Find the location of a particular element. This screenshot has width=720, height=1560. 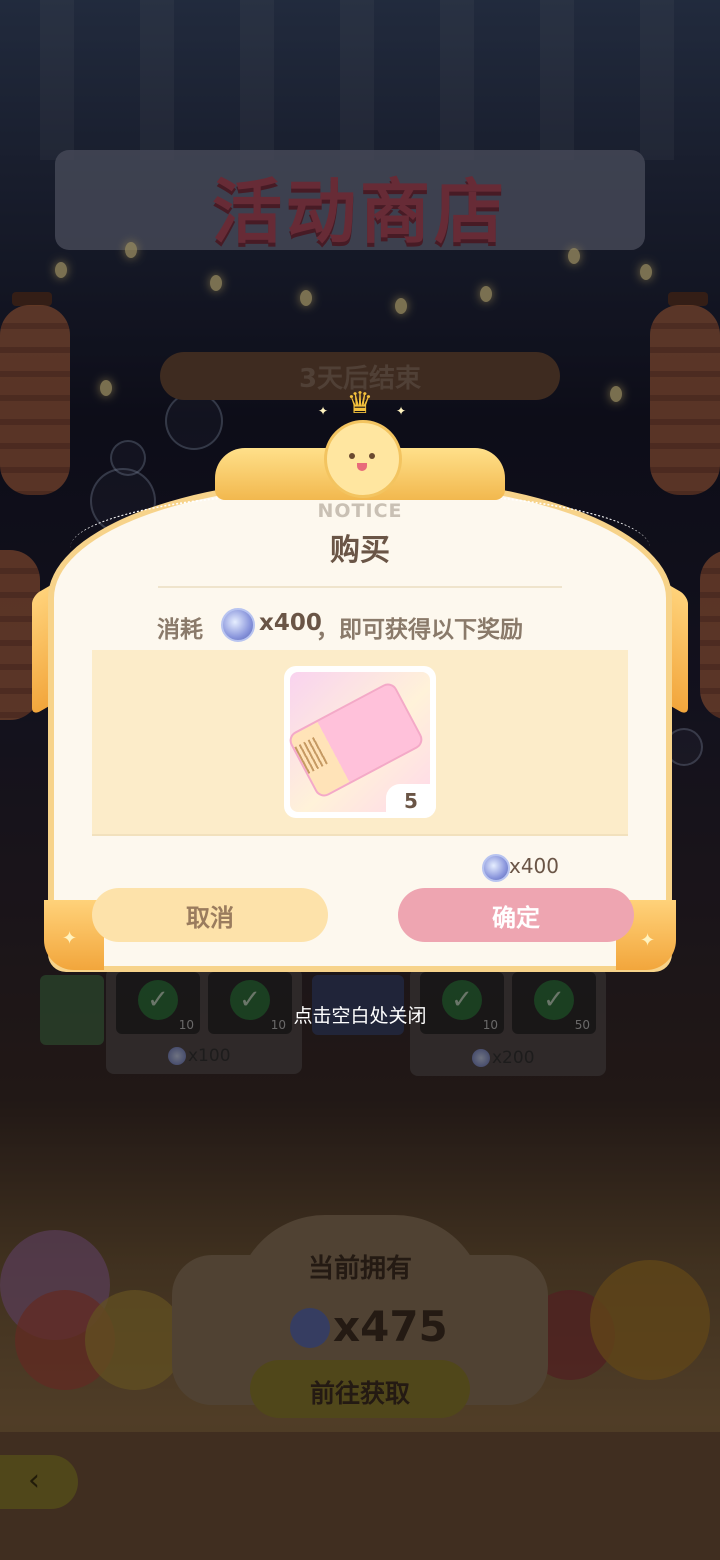

consume-label: 消耗 is located at coordinates (180, 630).